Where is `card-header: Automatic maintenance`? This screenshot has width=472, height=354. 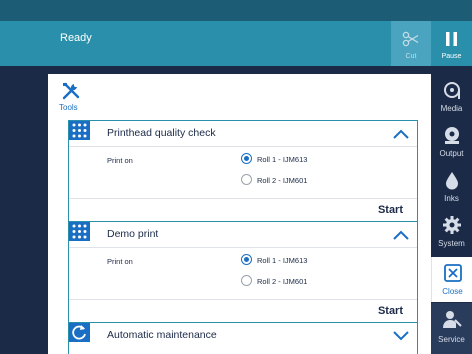 card-header: Automatic maintenance is located at coordinates (243, 336).